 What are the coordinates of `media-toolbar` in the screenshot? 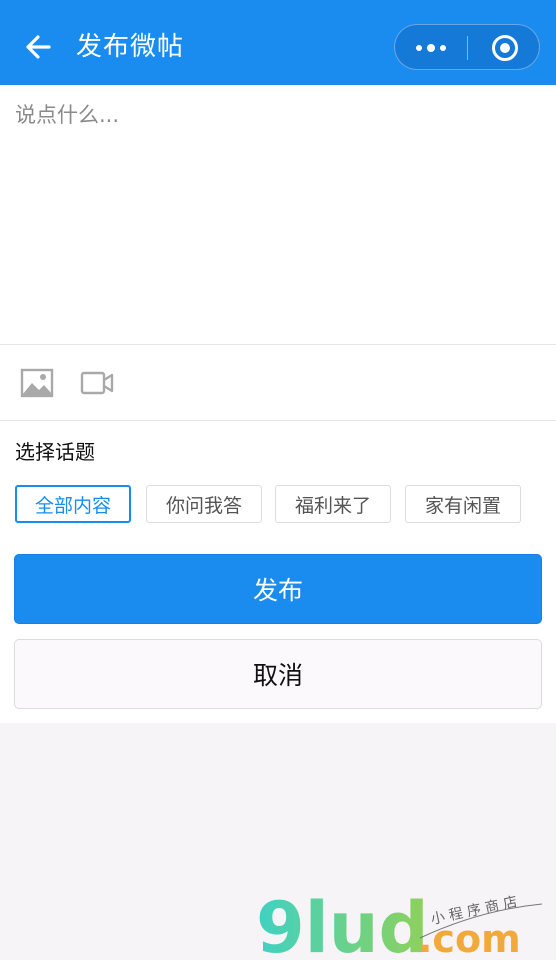 It's located at (278, 382).